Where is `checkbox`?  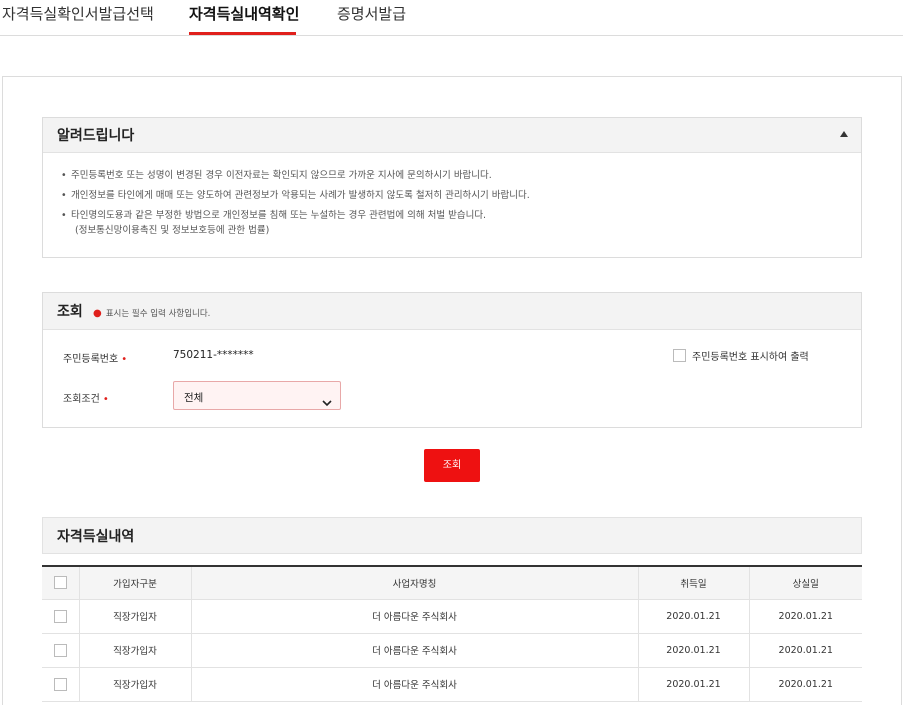 checkbox is located at coordinates (679, 355).